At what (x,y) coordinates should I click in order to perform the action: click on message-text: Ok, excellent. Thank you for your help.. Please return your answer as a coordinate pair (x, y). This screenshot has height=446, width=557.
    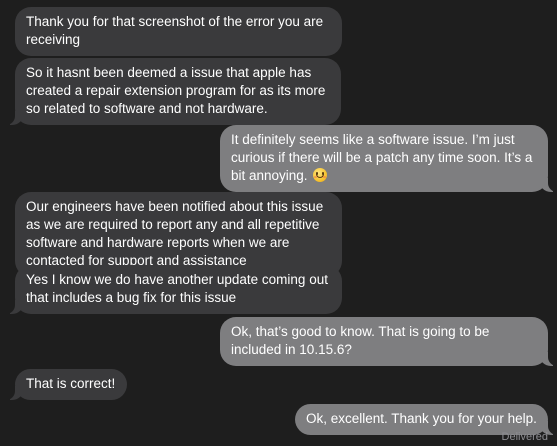
    Looking at the image, I should click on (421, 418).